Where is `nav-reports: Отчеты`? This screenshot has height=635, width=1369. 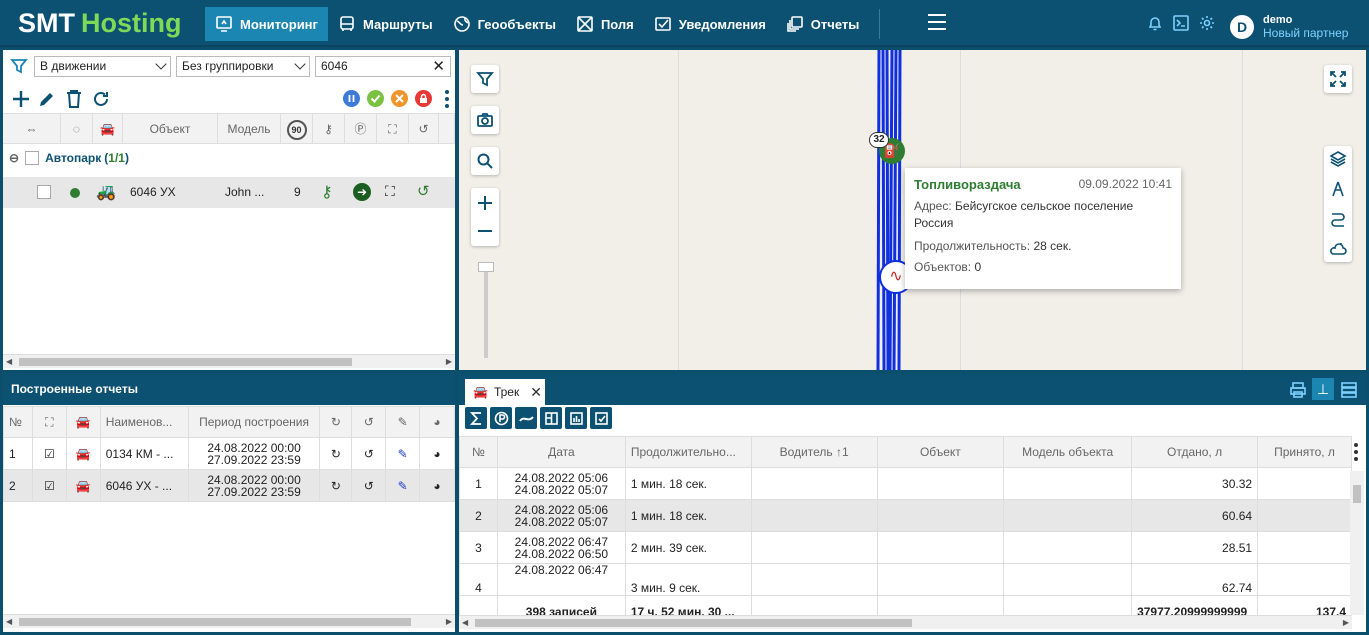 nav-reports: Отчеты is located at coordinates (823, 24).